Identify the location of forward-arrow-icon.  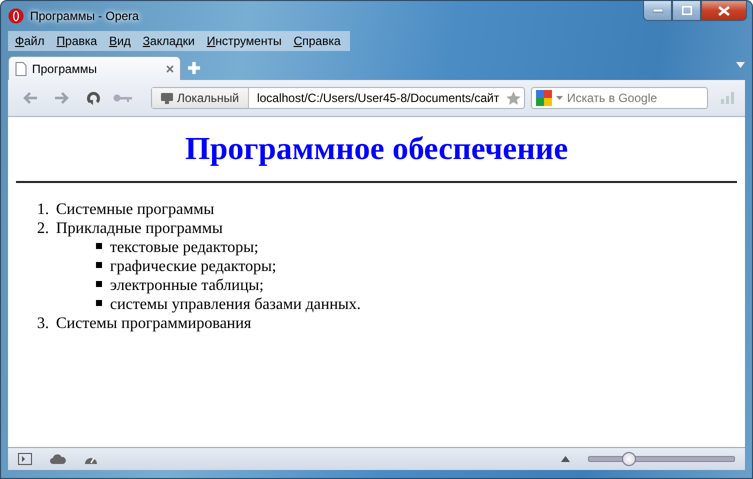
(62, 98).